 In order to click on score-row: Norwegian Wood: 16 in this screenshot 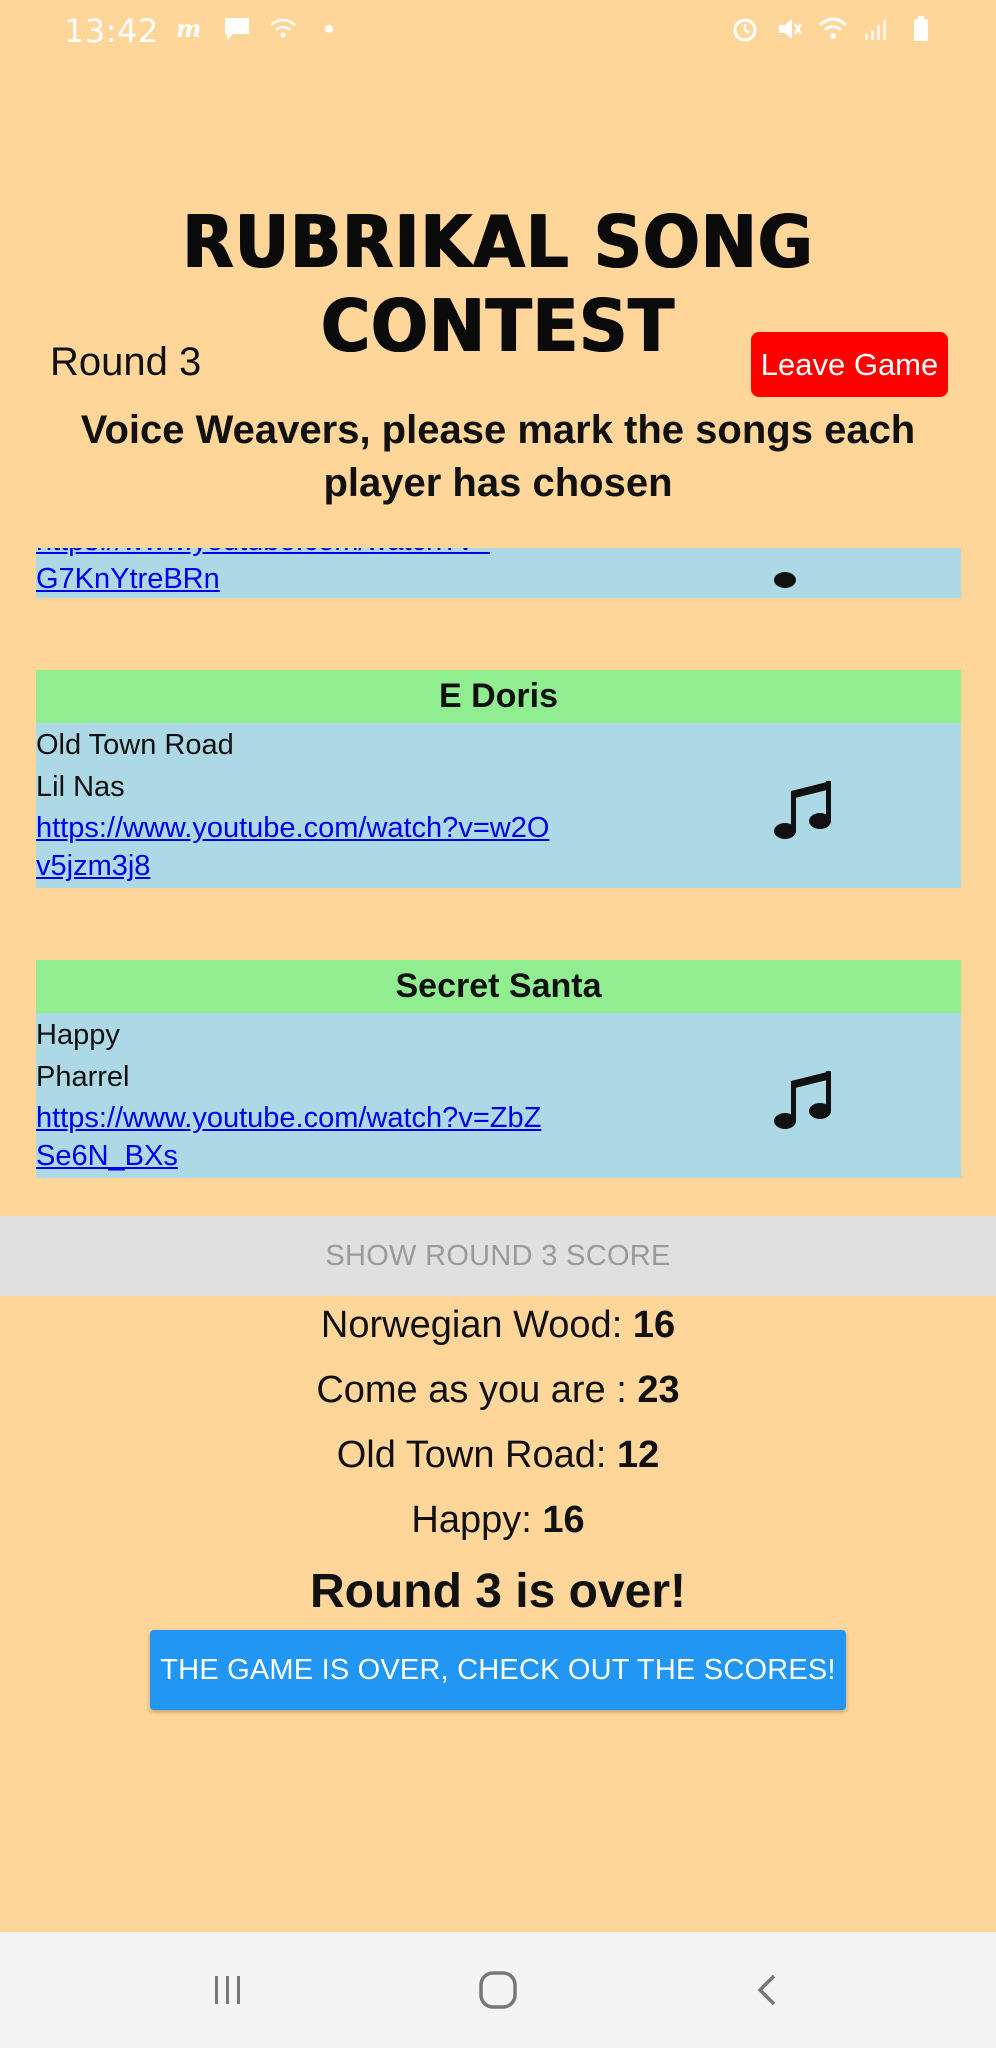, I will do `click(498, 1332)`.